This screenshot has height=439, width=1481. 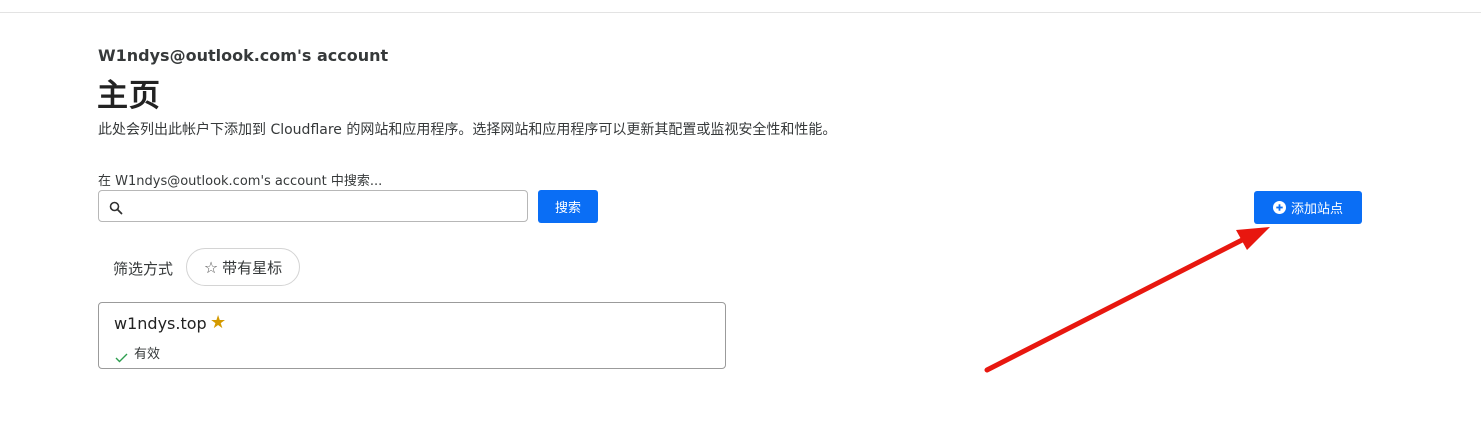 What do you see at coordinates (252, 267) in the screenshot?
I see `starred-filter-label: 带有星标` at bounding box center [252, 267].